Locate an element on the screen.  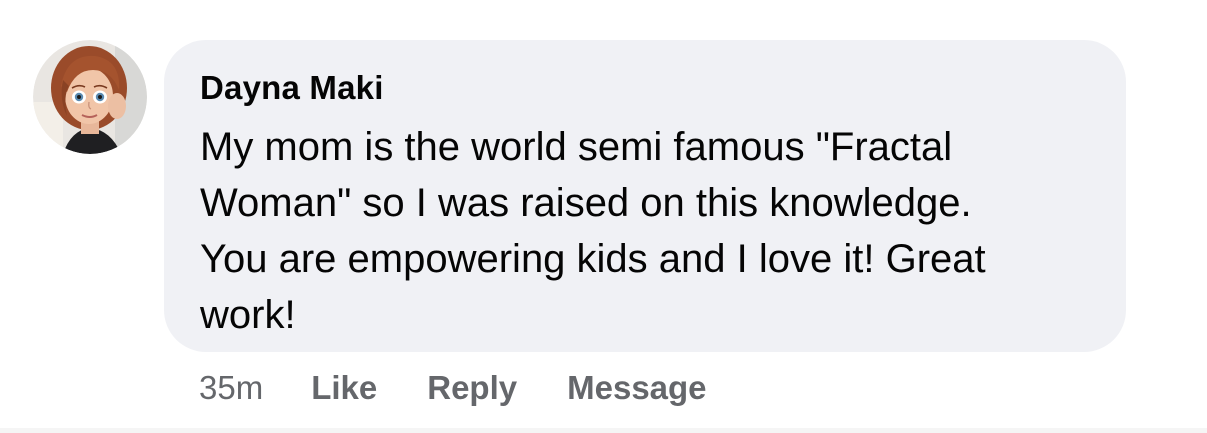
avatar is located at coordinates (90, 97).